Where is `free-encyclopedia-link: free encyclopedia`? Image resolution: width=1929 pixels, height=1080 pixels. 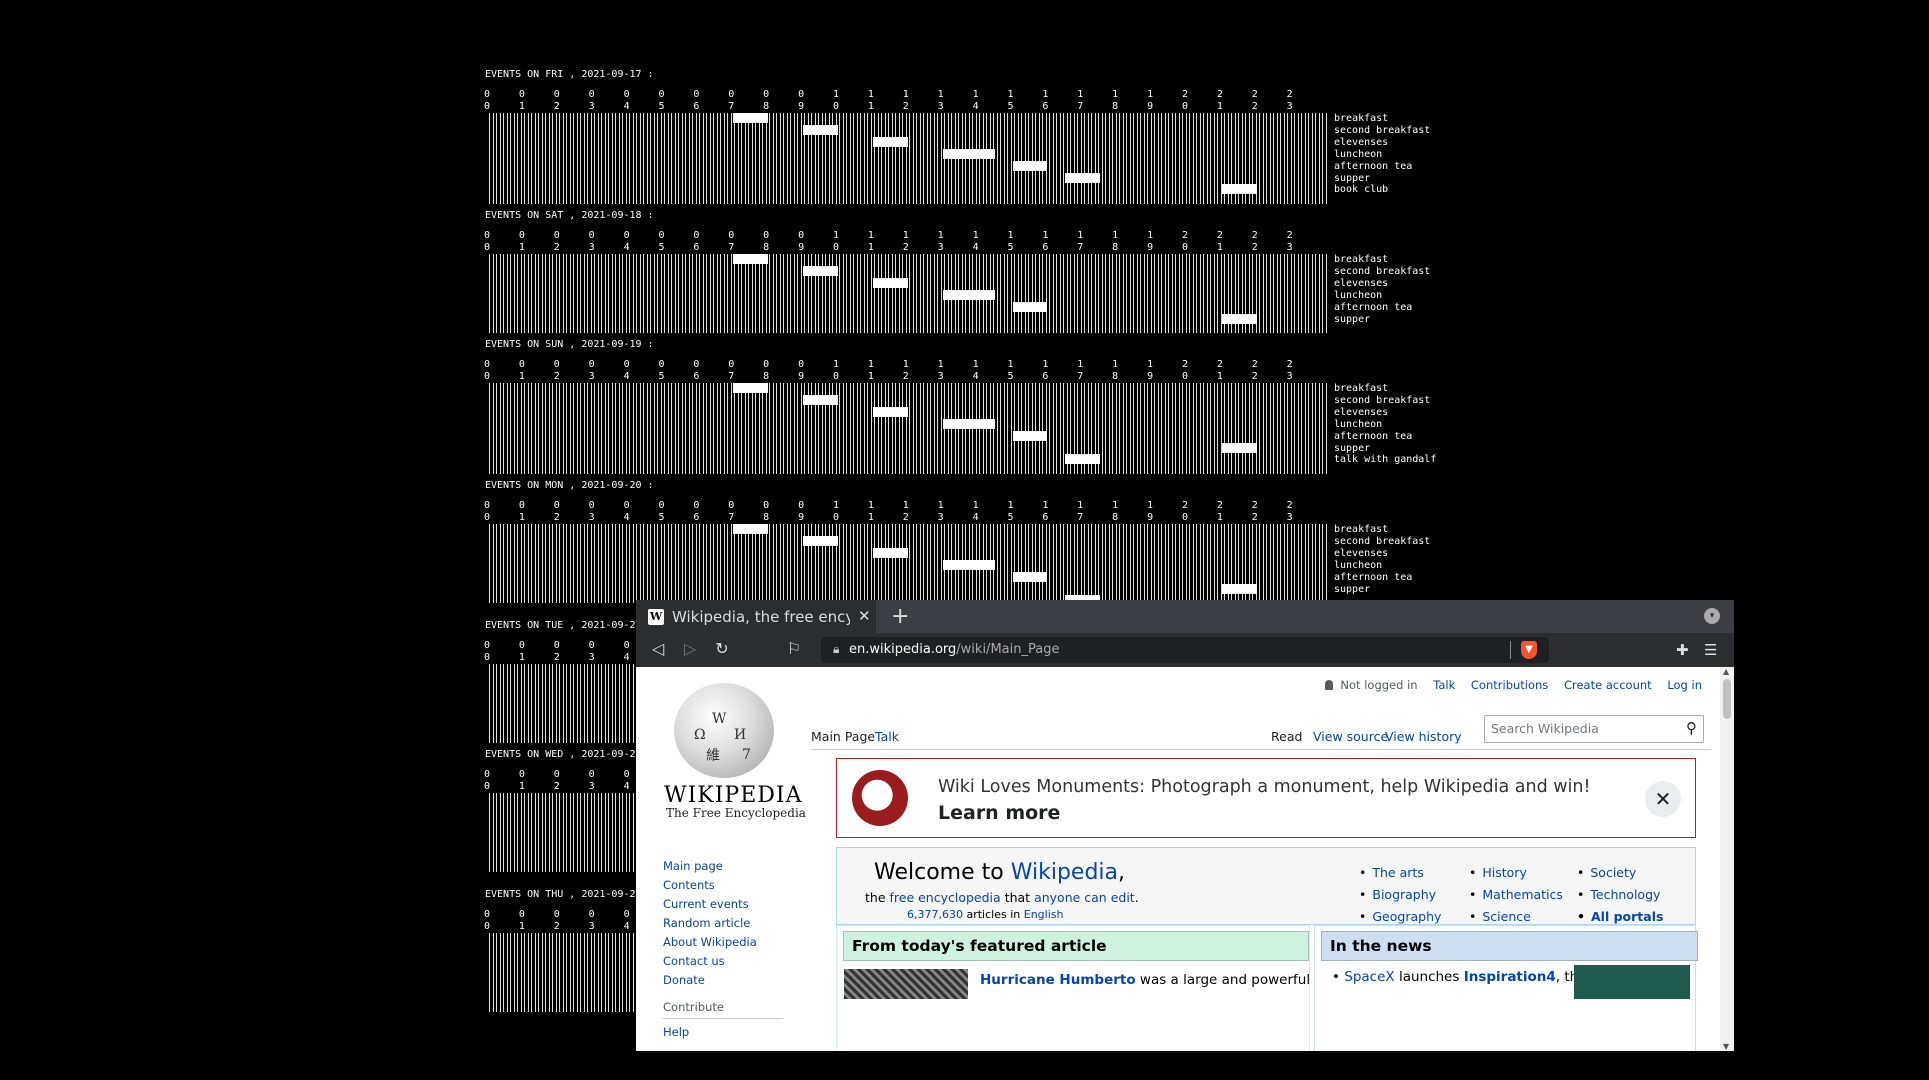
free-encyclopedia-link: free encyclopedia is located at coordinates (945, 897).